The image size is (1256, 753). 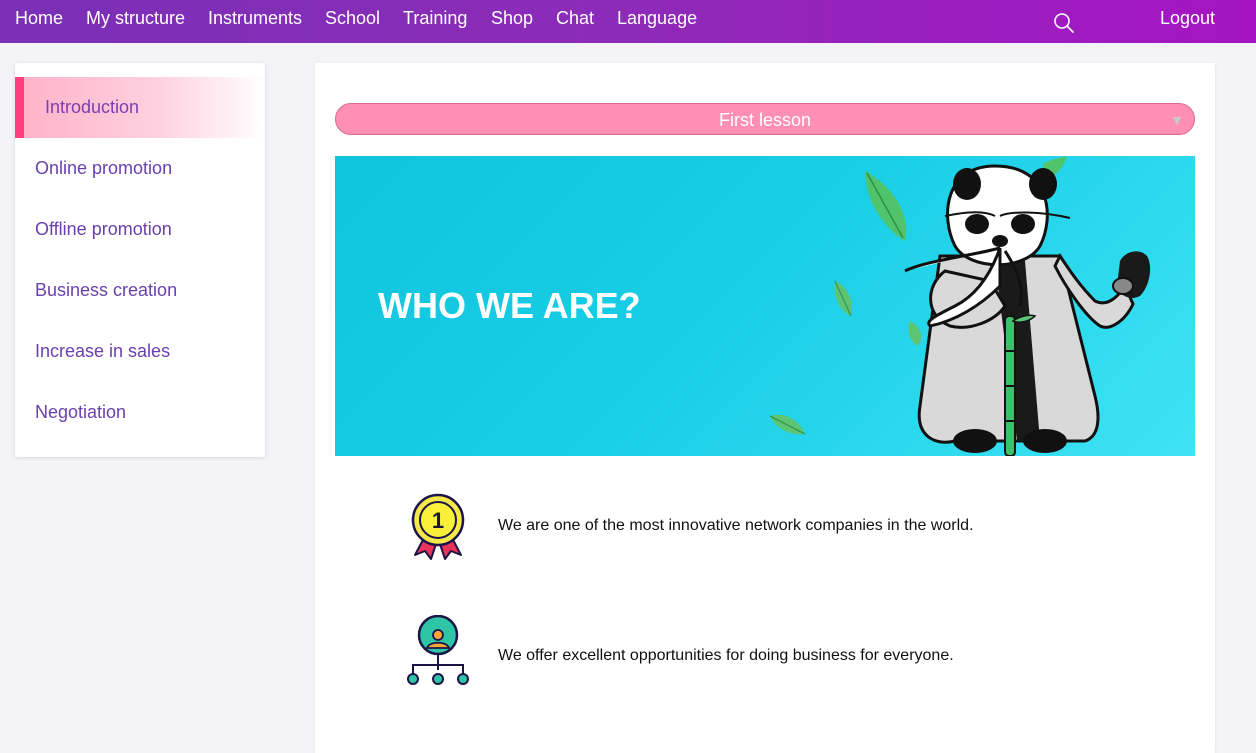 I want to click on nav-training: Training, so click(x=435, y=18).